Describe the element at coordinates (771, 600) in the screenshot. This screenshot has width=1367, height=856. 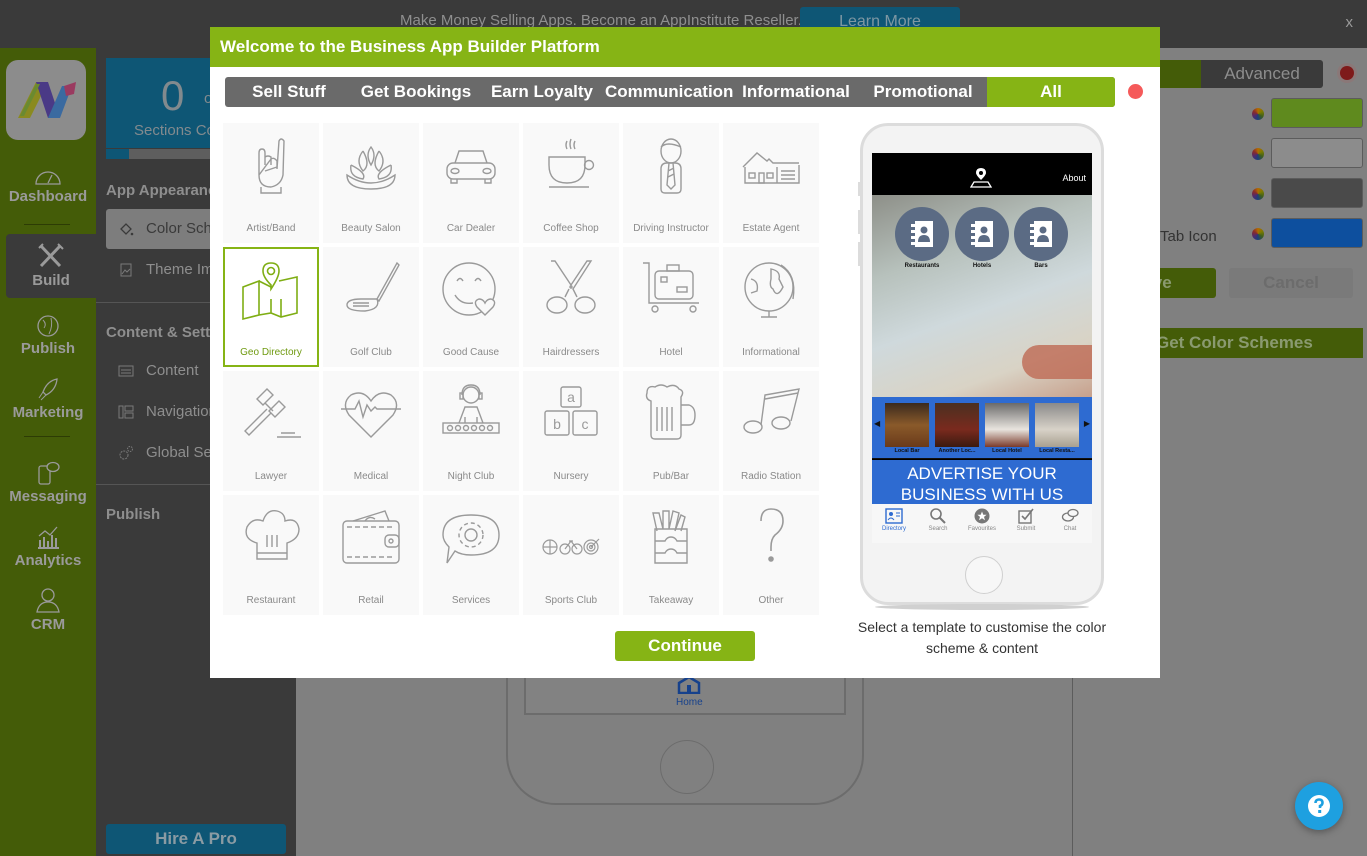
I see `template-label: Other` at that location.